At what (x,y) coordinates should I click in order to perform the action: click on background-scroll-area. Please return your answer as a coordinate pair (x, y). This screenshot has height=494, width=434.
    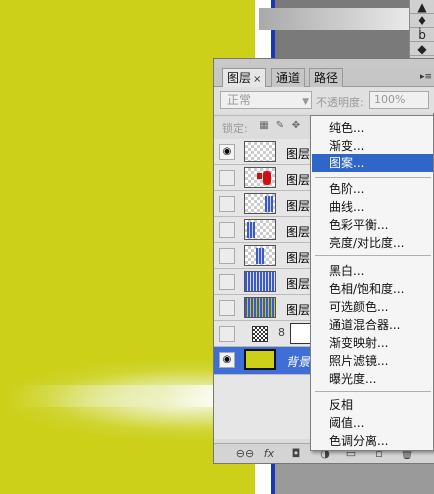
    Looking at the image, I should click on (344, 479).